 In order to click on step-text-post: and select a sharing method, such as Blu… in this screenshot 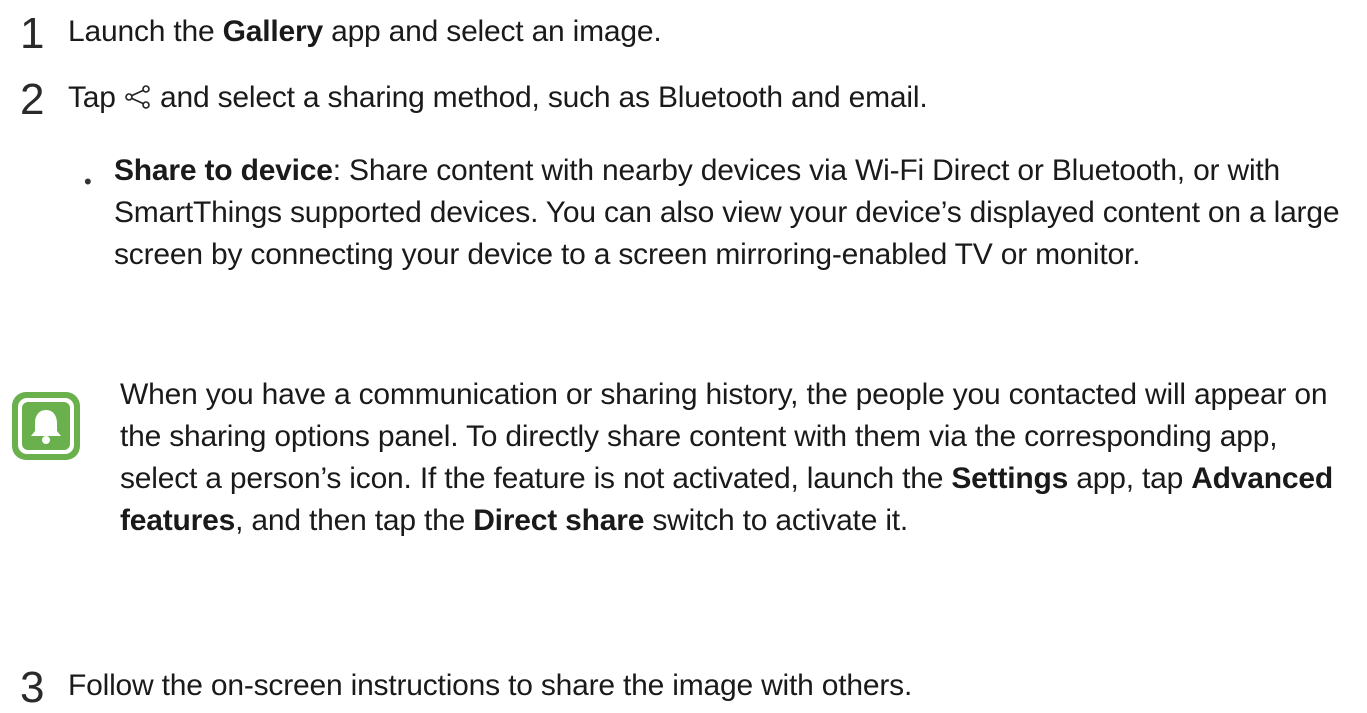, I will do `click(539, 97)`.